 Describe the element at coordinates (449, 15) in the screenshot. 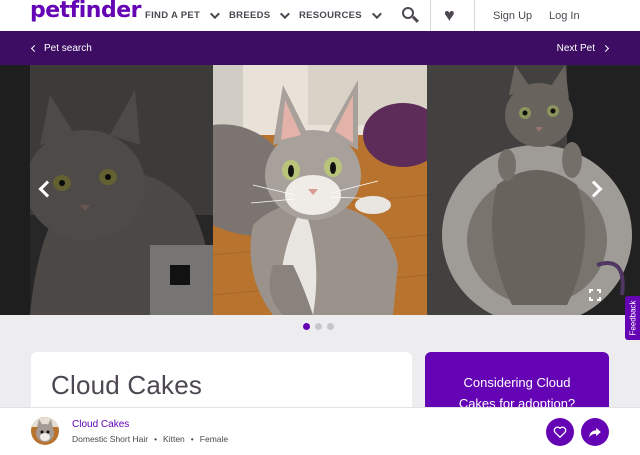

I see `heart-icon: ♥` at that location.